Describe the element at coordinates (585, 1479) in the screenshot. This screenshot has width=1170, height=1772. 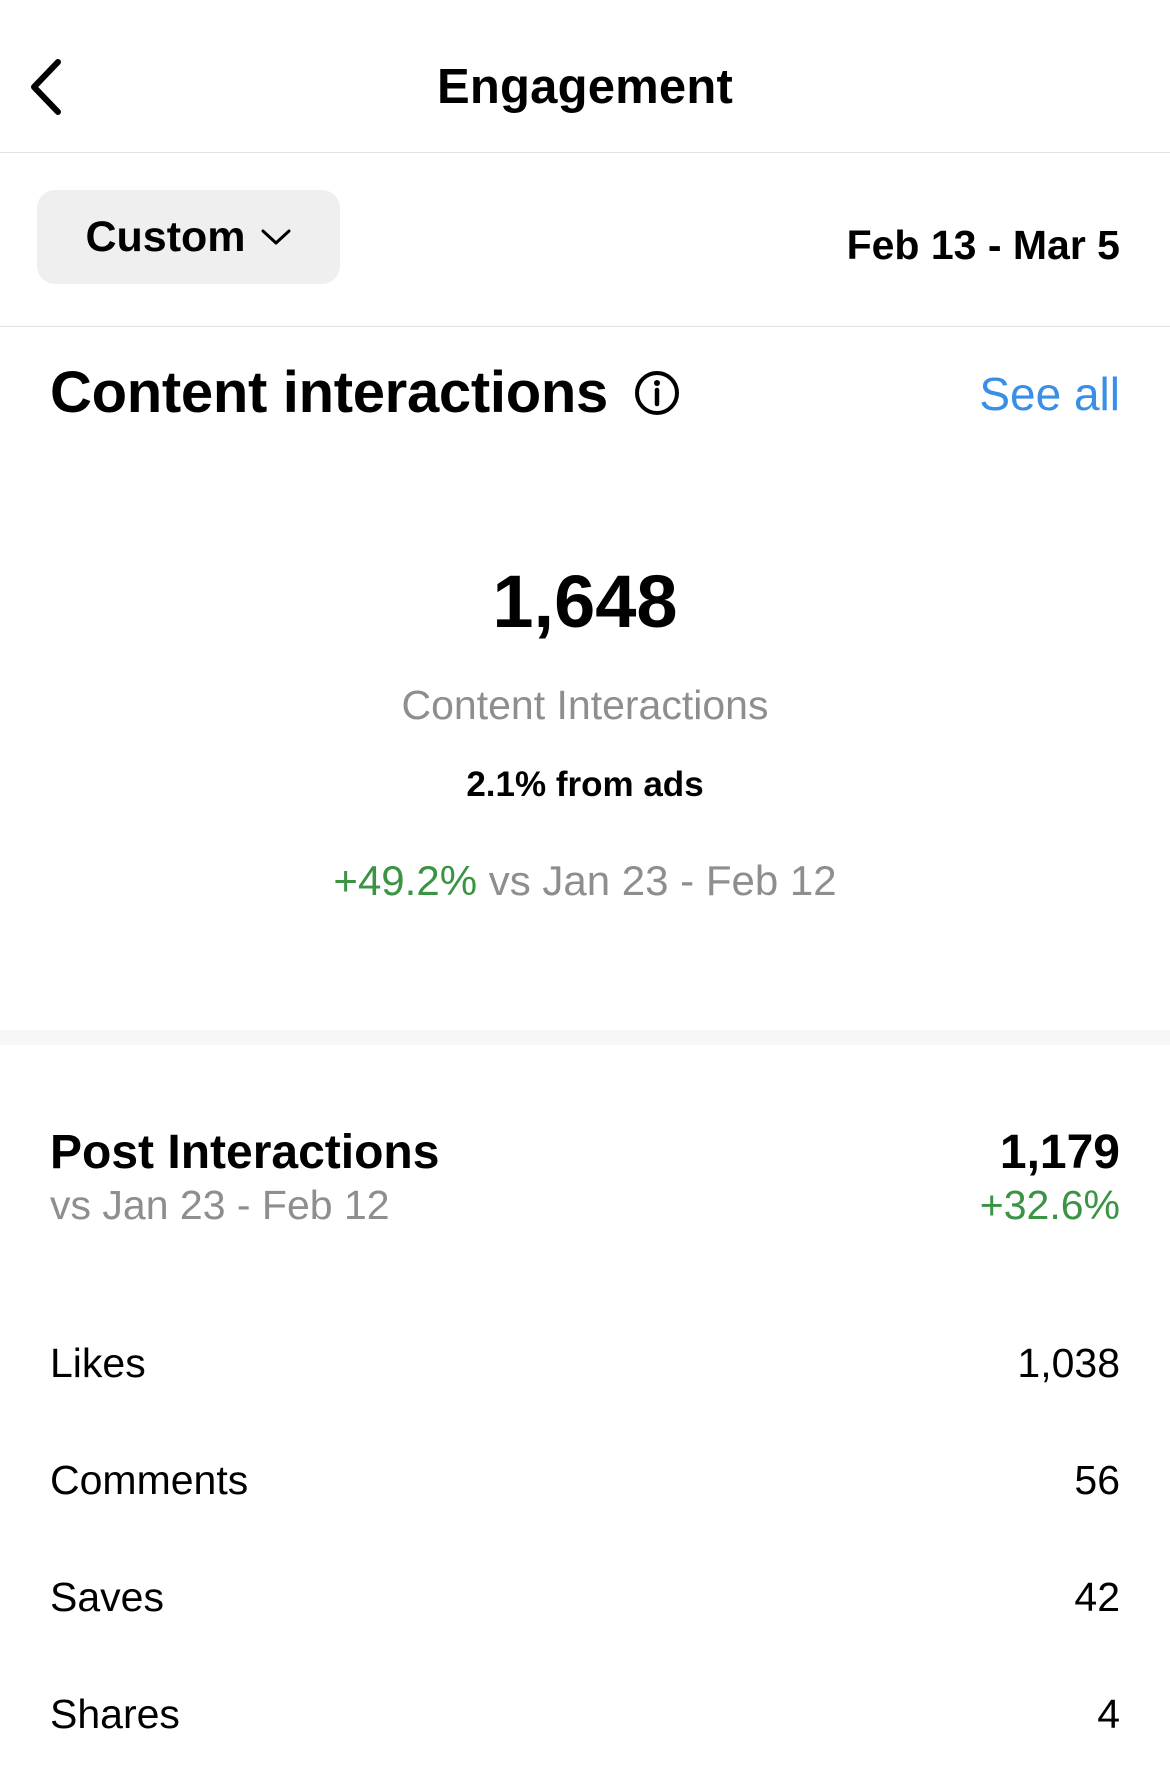
I see `metric-row-comments: Comments 56` at that location.